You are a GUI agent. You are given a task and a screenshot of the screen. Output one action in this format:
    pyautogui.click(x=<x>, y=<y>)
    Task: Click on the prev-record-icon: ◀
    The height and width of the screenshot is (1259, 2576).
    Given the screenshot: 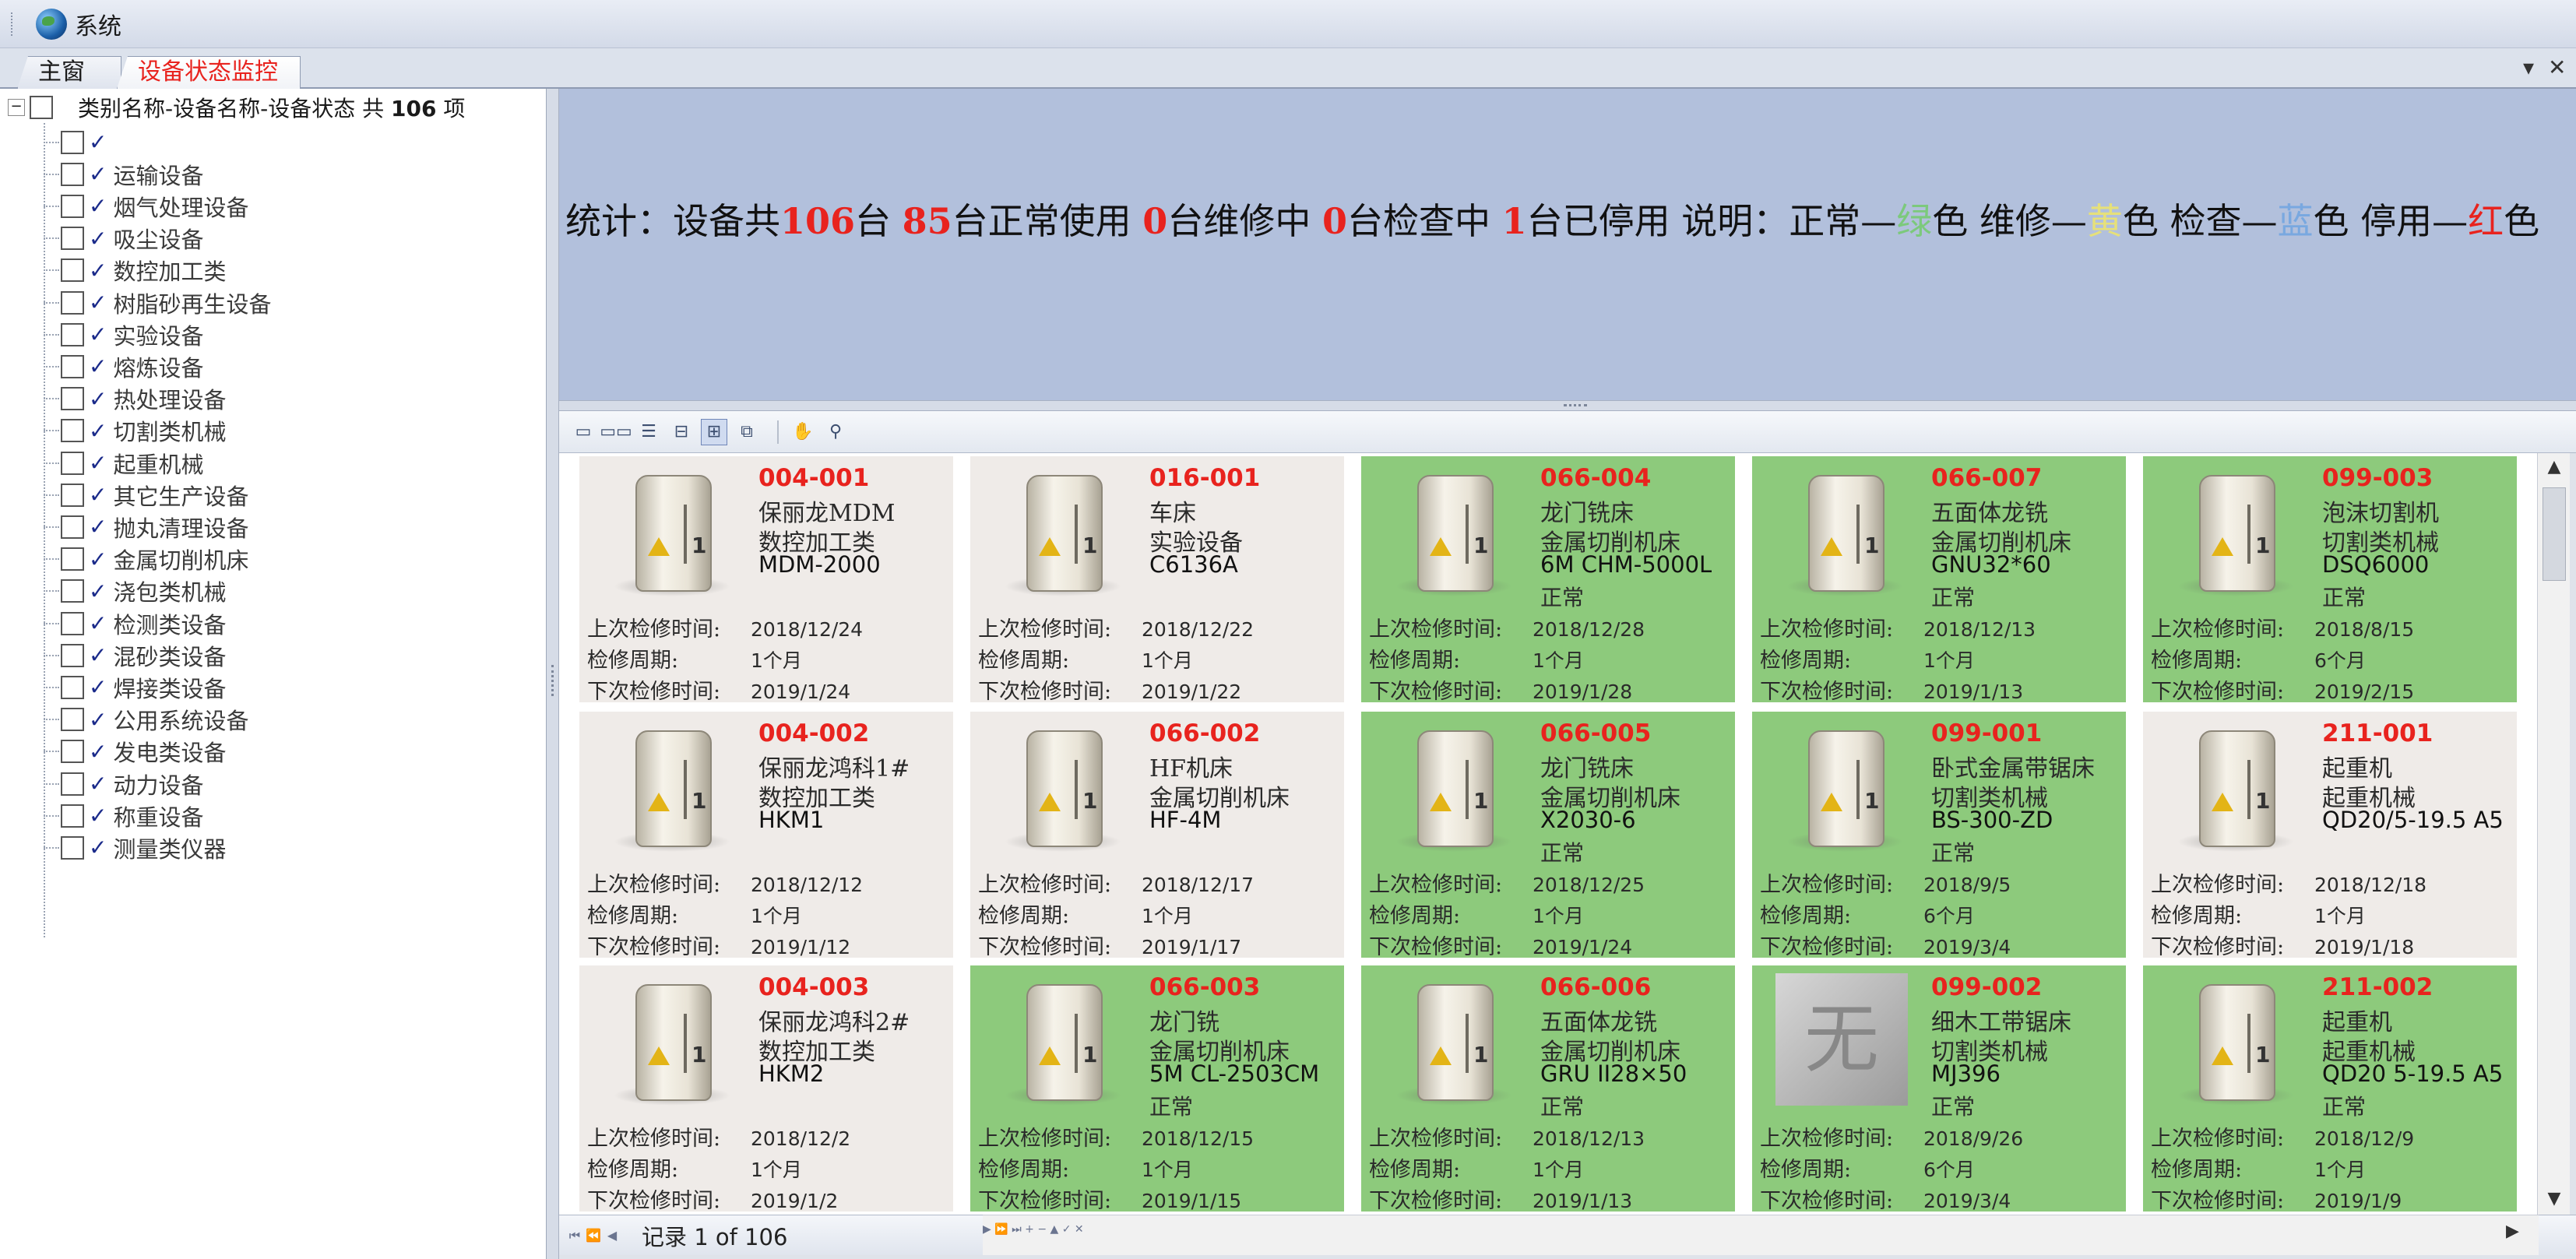 What is the action you would take?
    pyautogui.click(x=612, y=1235)
    